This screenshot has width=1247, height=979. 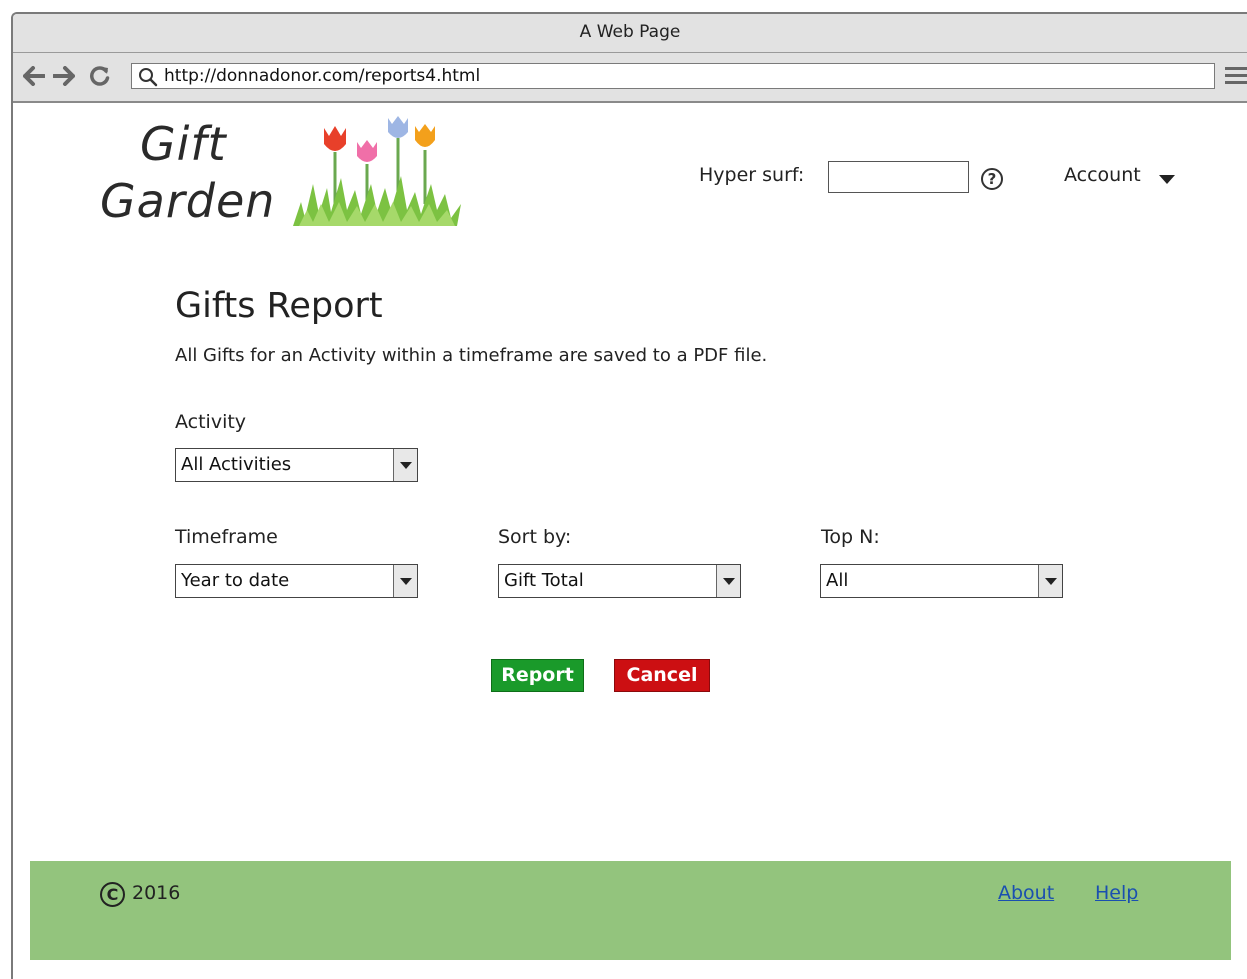 I want to click on hamburger-menu-icon, so click(x=1236, y=77).